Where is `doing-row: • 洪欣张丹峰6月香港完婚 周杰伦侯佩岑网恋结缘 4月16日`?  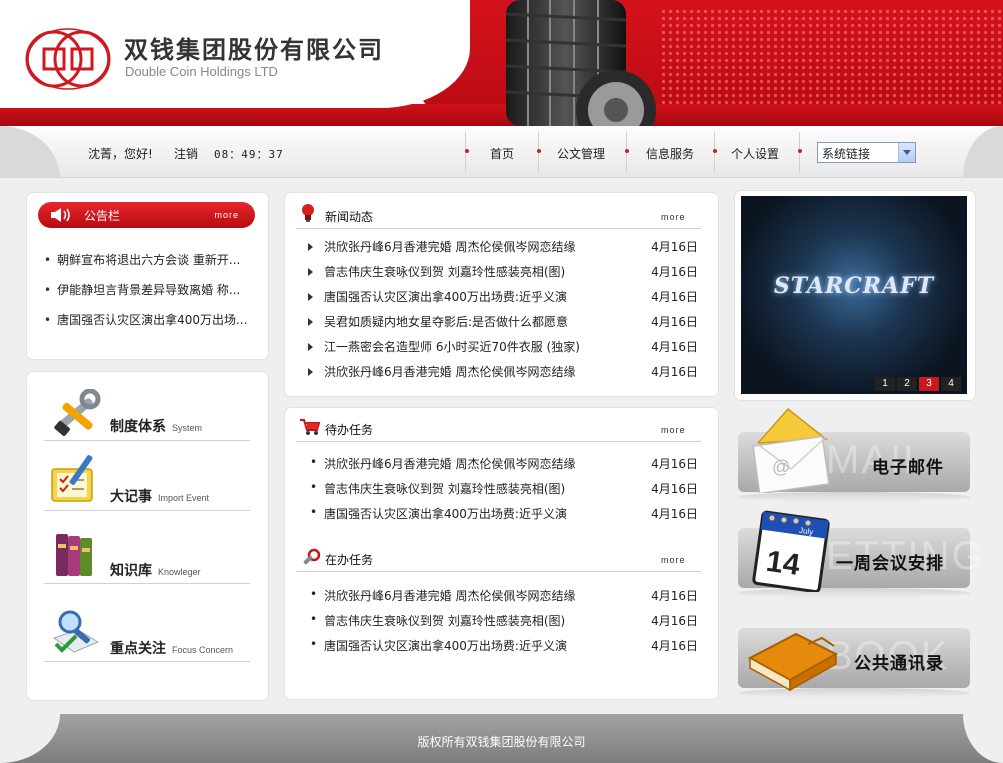 doing-row: • 洪欣张丹峰6月香港完婚 周杰伦侯佩岑网恋结缘 4月16日 is located at coordinates (501, 597).